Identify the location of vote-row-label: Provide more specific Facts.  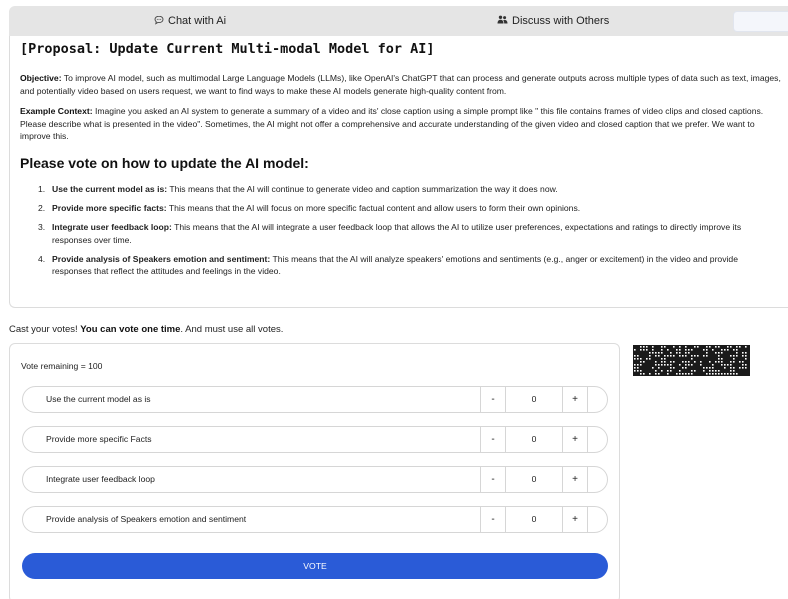
(99, 439).